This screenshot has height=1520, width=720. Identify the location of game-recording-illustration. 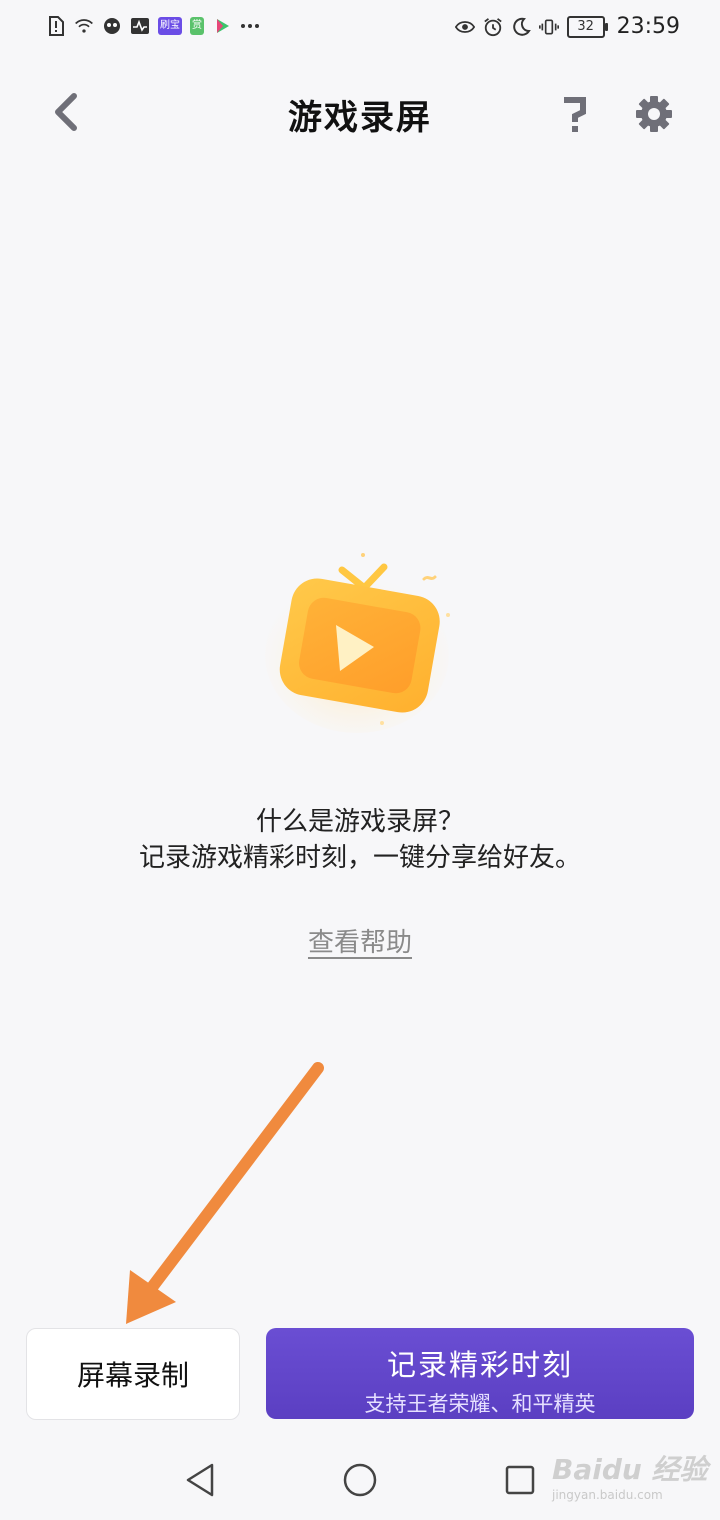
(362, 640).